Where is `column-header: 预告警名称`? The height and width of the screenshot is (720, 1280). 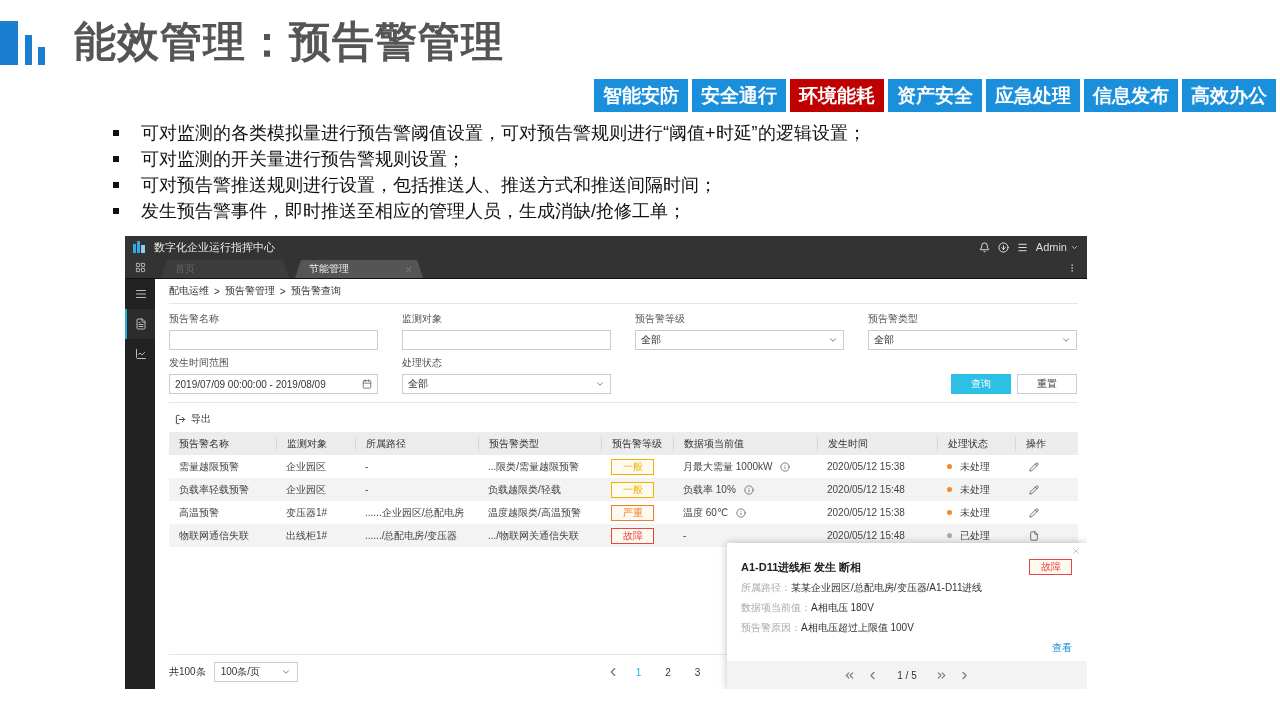 column-header: 预告警名称 is located at coordinates (204, 443).